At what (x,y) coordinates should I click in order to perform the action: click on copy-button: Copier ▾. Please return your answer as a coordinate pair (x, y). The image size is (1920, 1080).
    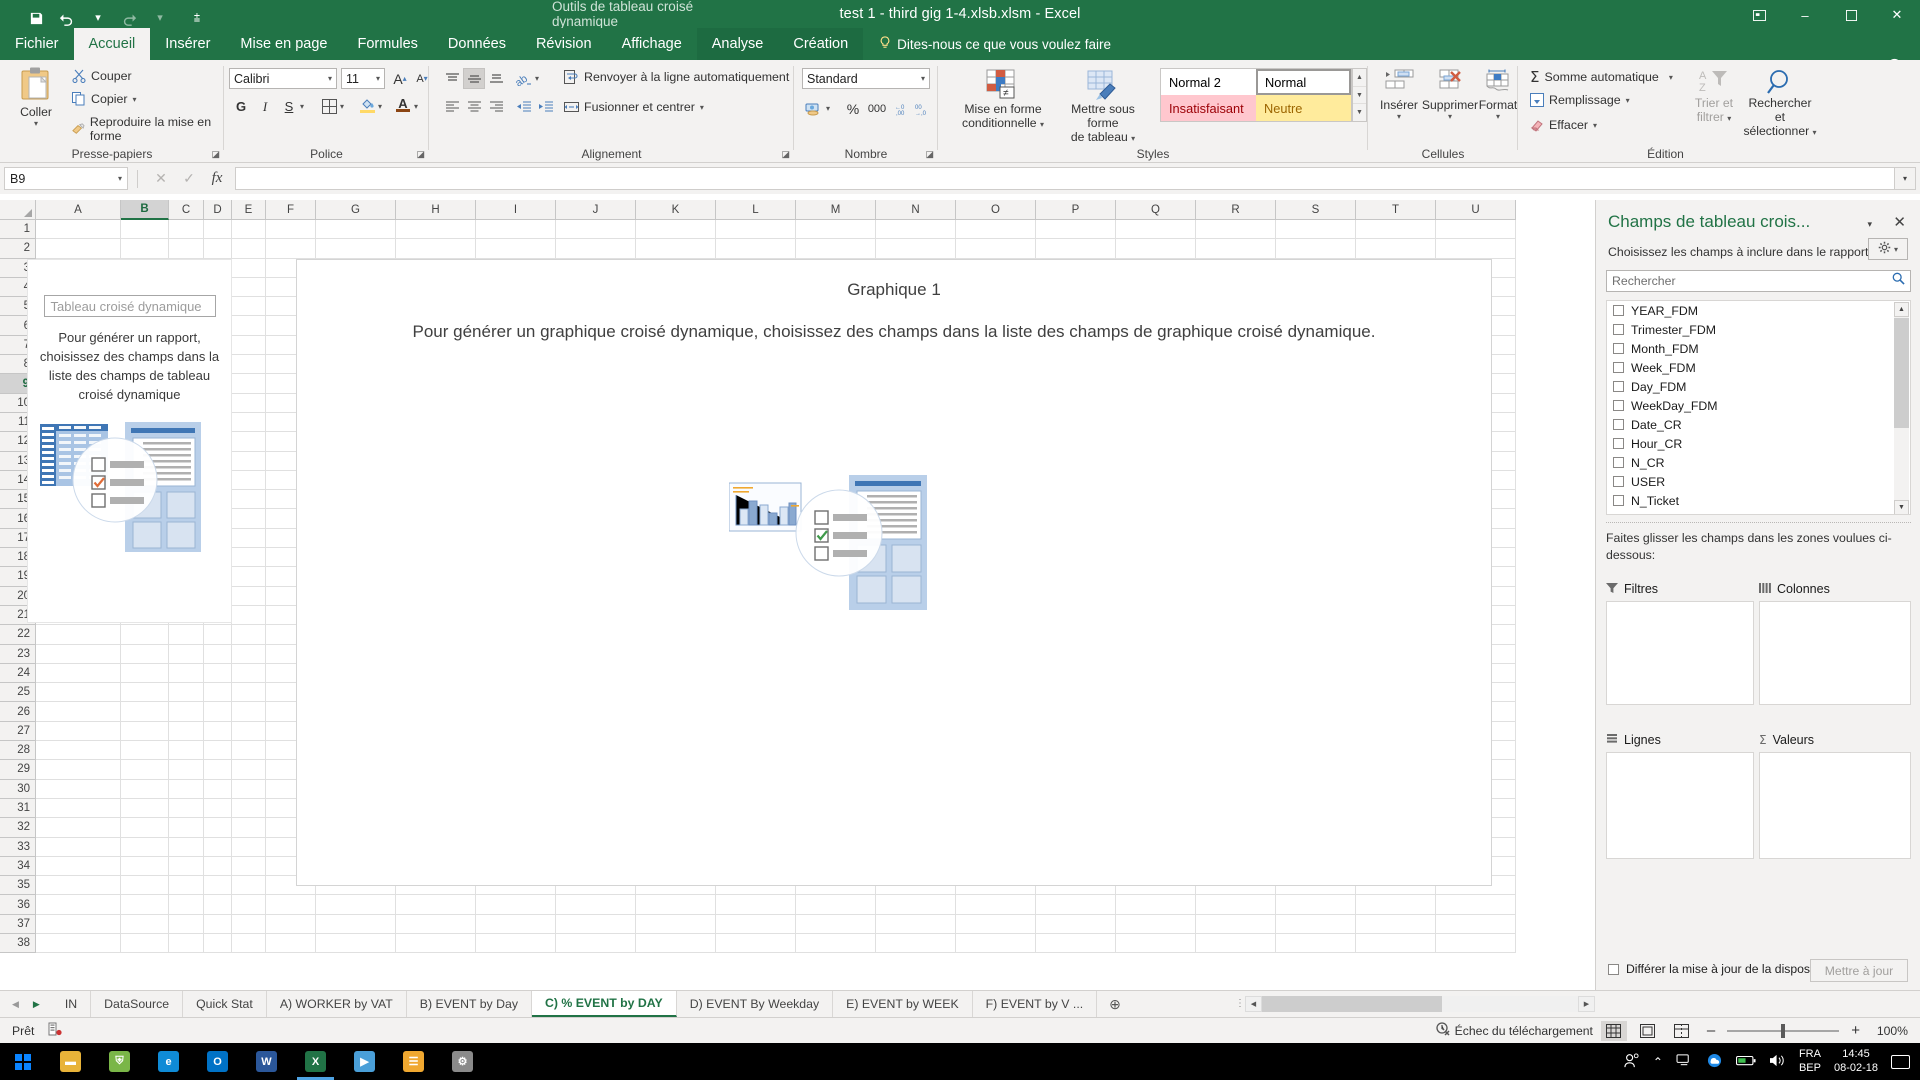
    Looking at the image, I should click on (104, 99).